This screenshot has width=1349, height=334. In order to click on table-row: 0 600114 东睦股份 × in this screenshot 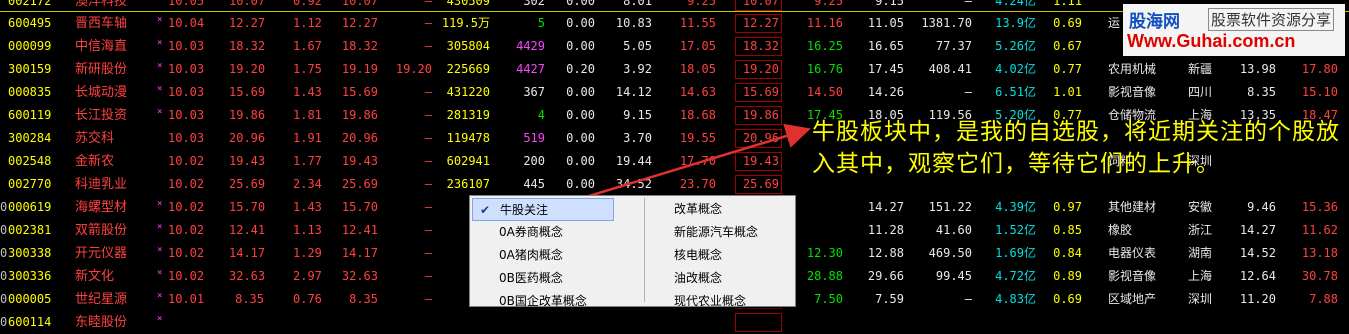, I will do `click(674, 322)`.